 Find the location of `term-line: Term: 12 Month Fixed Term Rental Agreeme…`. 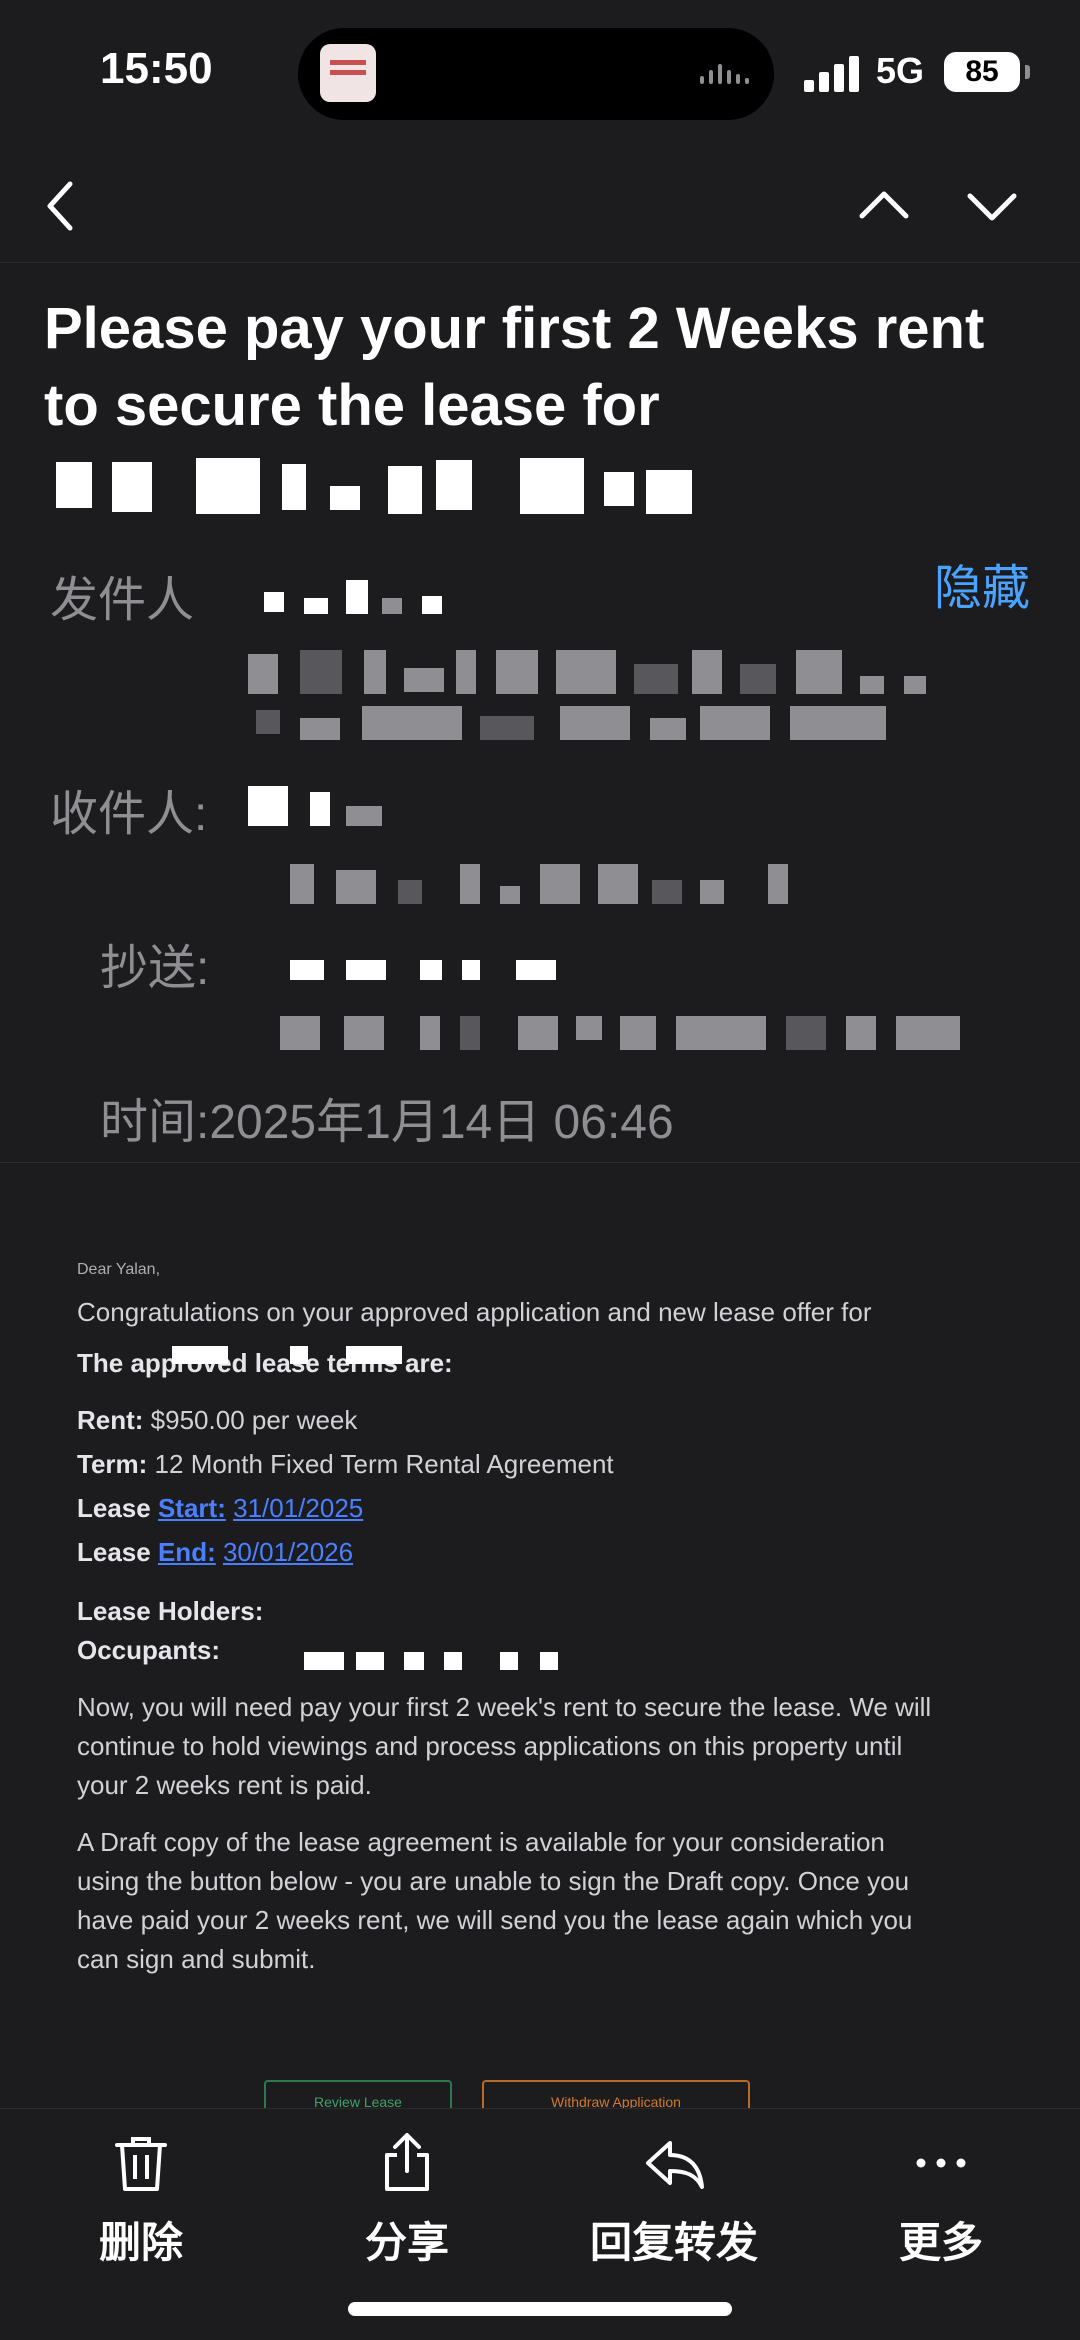

term-line: Term: 12 Month Fixed Term Rental Agreeme… is located at coordinates (345, 1464).